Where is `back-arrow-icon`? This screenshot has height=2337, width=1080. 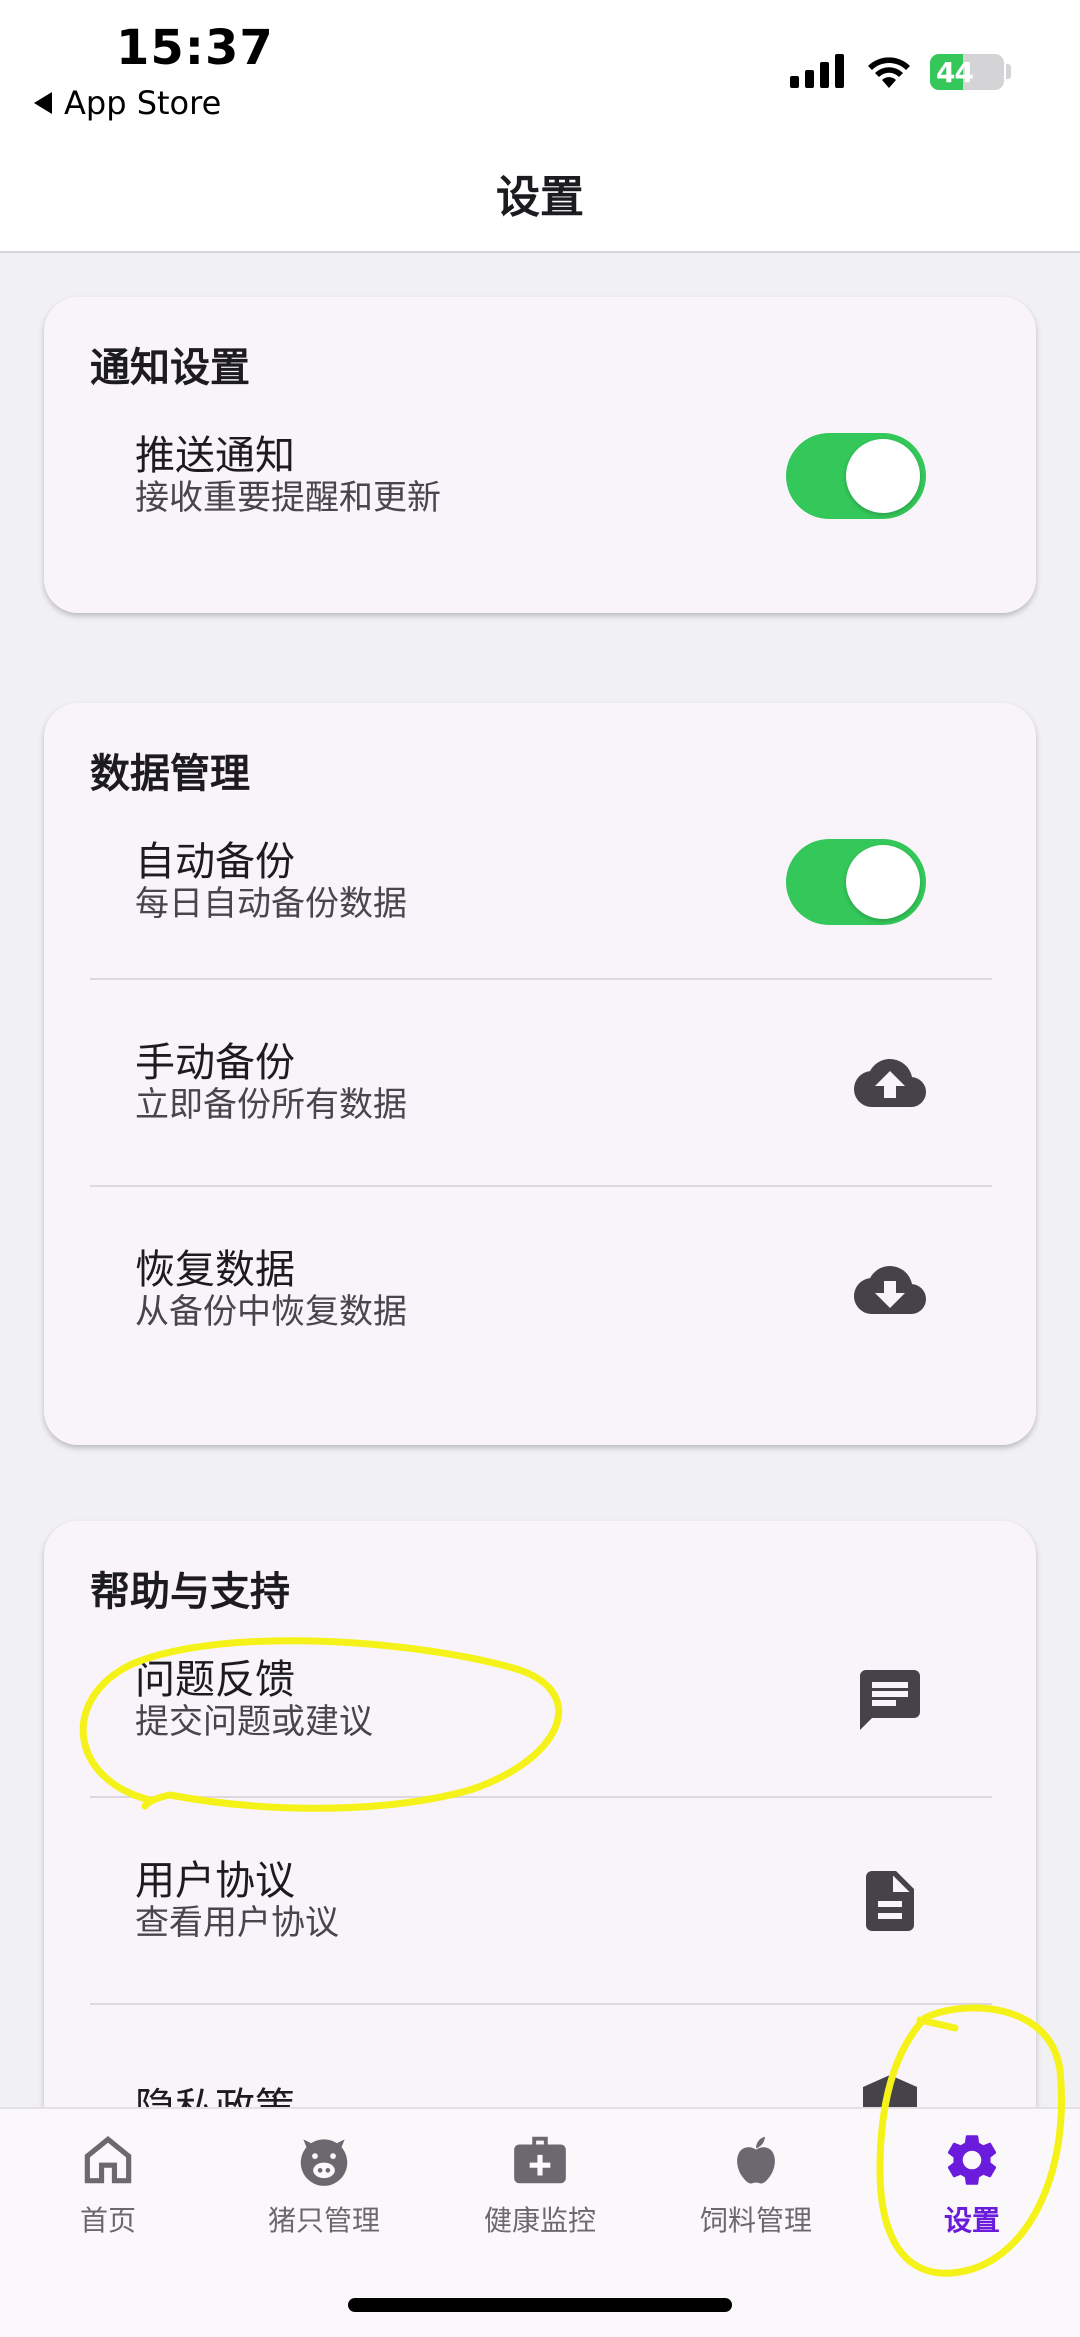
back-arrow-icon is located at coordinates (43, 103).